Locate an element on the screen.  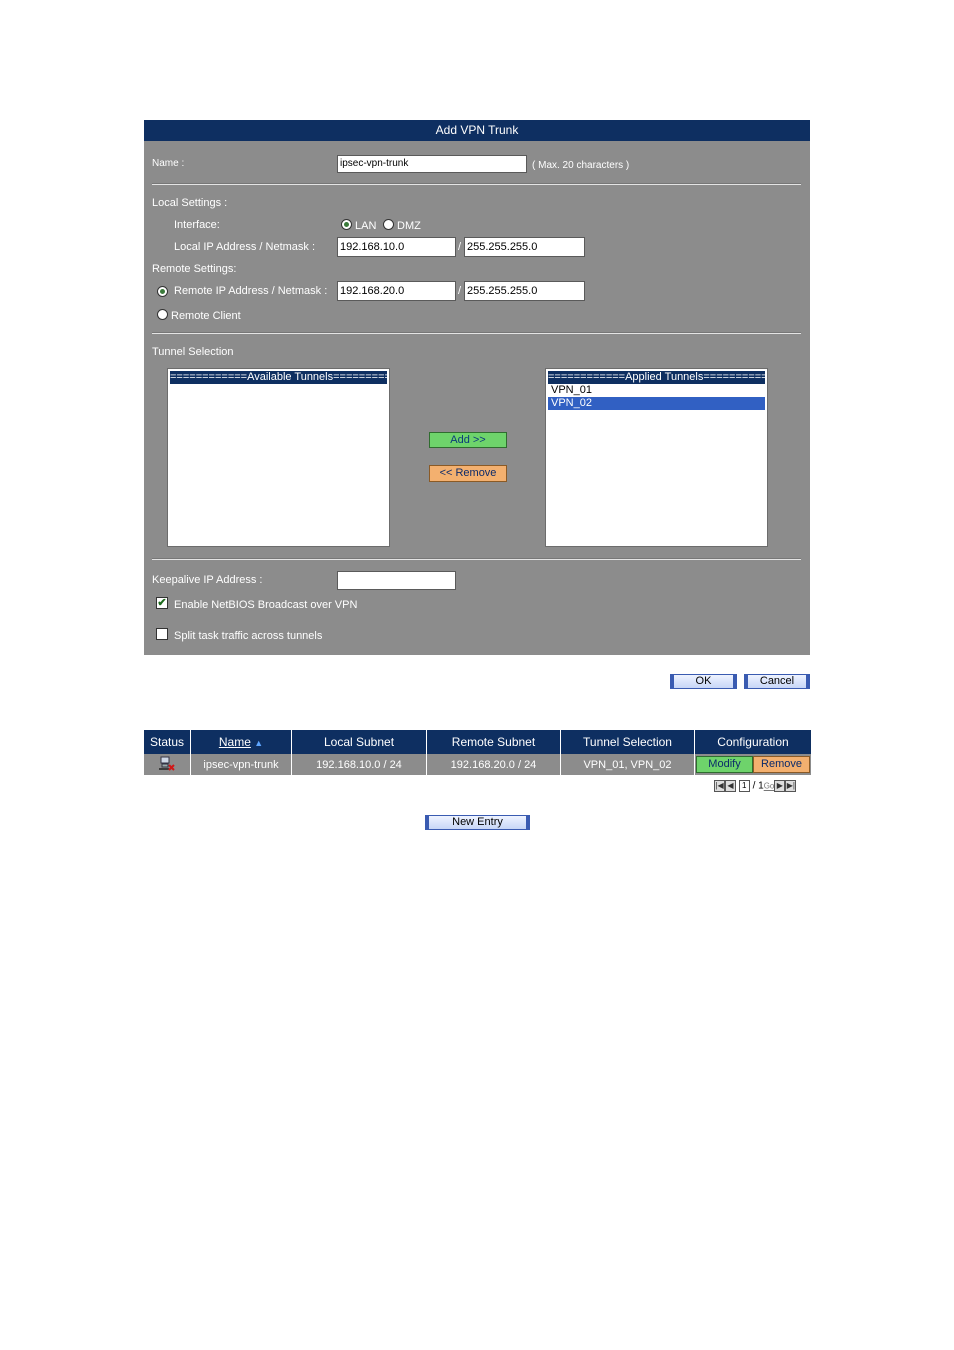
local-settings-label: Local Settings : is located at coordinates (190, 203).